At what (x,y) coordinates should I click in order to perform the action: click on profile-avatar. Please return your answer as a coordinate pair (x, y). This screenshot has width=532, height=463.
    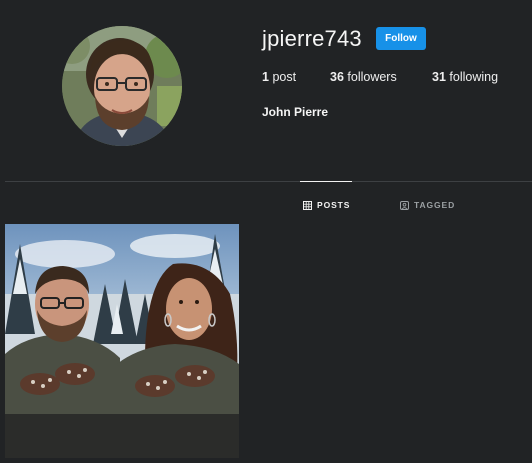
    Looking at the image, I should click on (122, 86).